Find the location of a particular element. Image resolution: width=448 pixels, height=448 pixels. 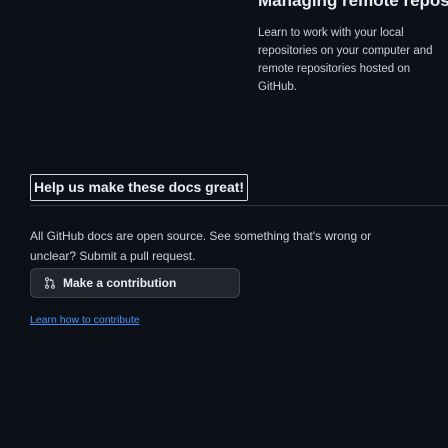

make-contribution-button: Make a contribution is located at coordinates (135, 283).